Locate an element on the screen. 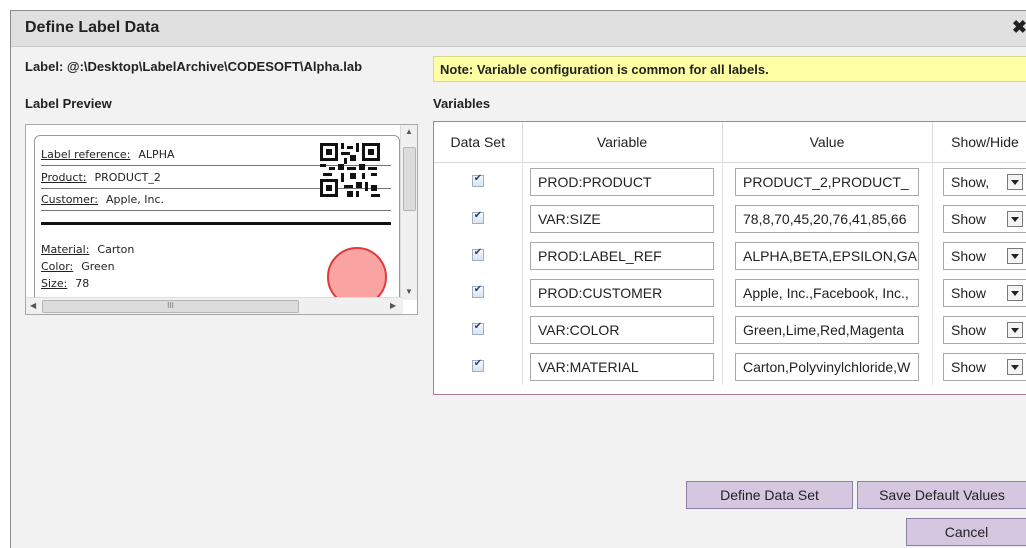 This screenshot has width=1026, height=548. scroll-up-icon: ▲ is located at coordinates (409, 131).